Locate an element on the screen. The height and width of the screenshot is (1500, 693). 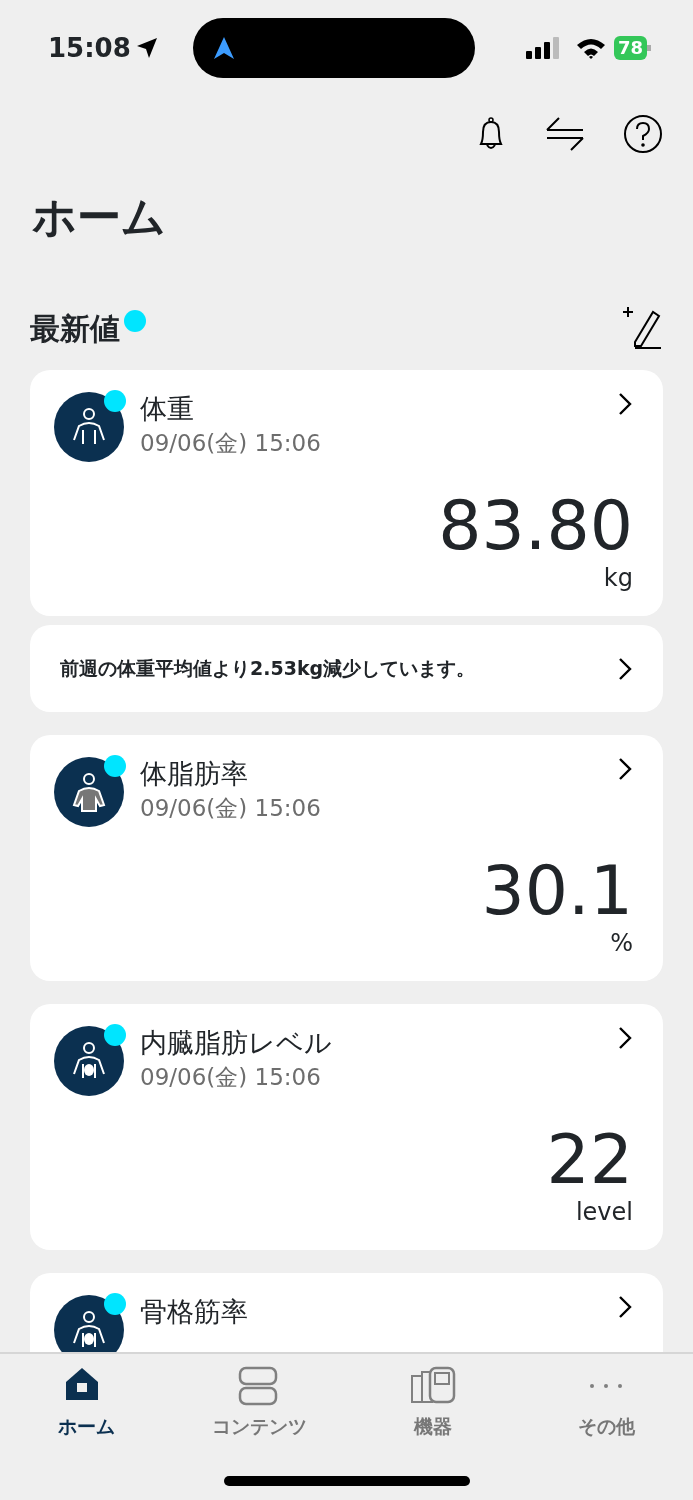
weight-trend-card: 前週の体重平均値より2.53kg減少しています。 is located at coordinates (346, 668).